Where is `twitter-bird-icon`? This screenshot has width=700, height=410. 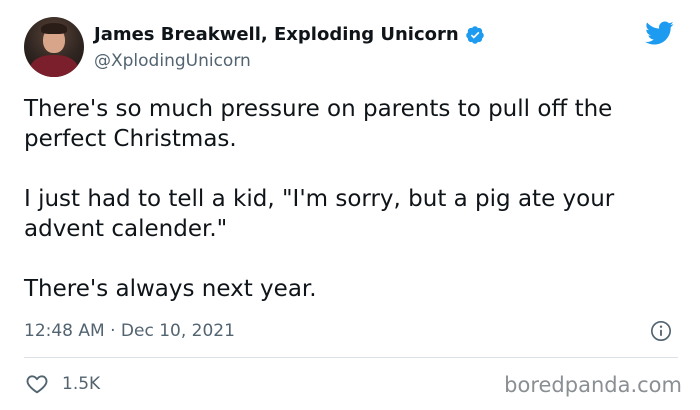
twitter-bird-icon is located at coordinates (659, 33).